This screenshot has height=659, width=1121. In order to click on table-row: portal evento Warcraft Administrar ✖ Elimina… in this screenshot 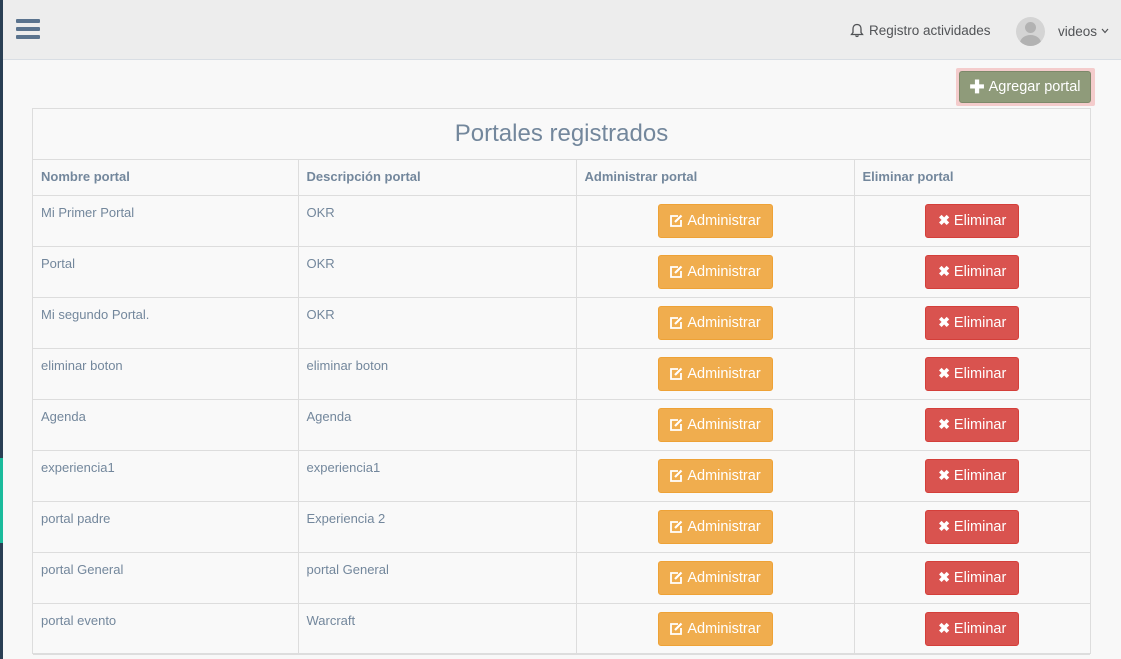, I will do `click(561, 629)`.